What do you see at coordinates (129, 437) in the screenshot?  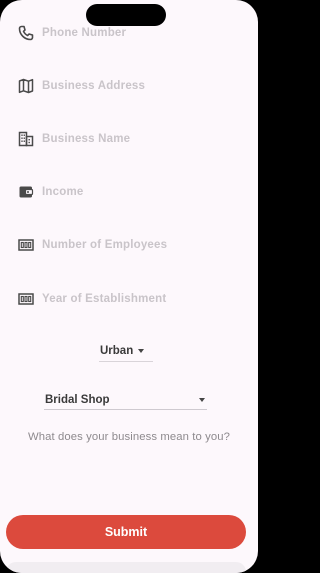 I see `business-meaning-field: What does your business mean to you?` at bounding box center [129, 437].